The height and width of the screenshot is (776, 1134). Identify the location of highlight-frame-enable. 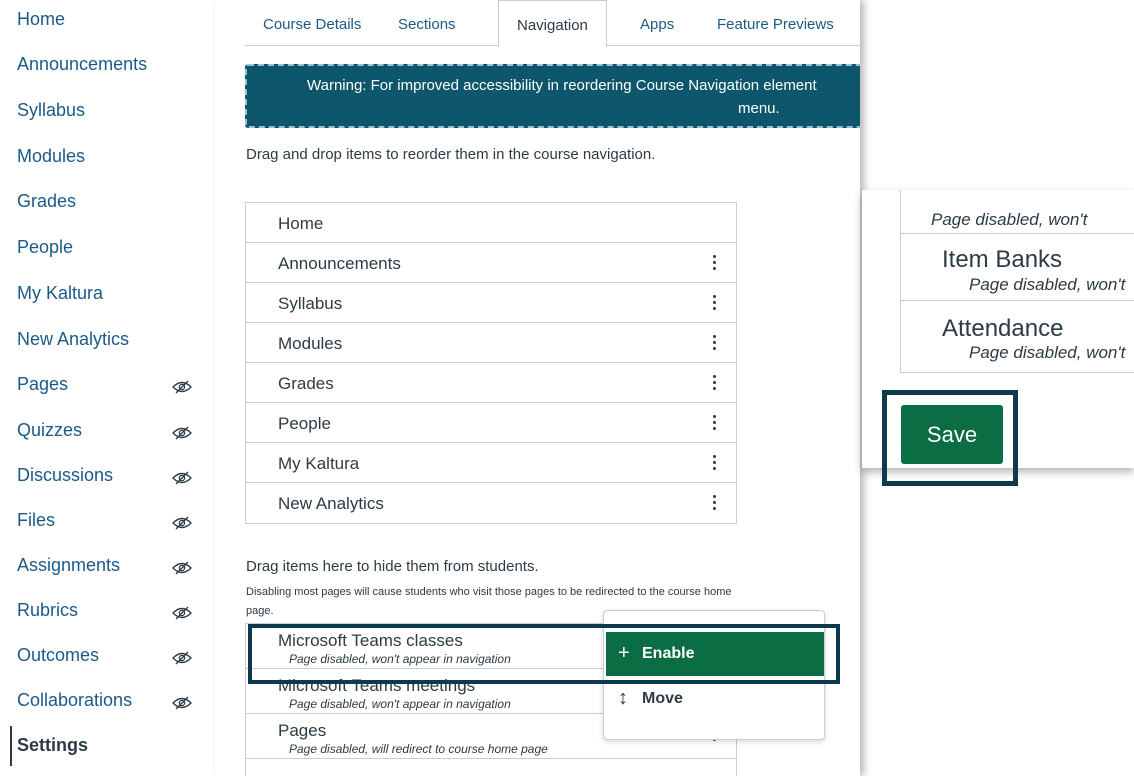
(544, 654).